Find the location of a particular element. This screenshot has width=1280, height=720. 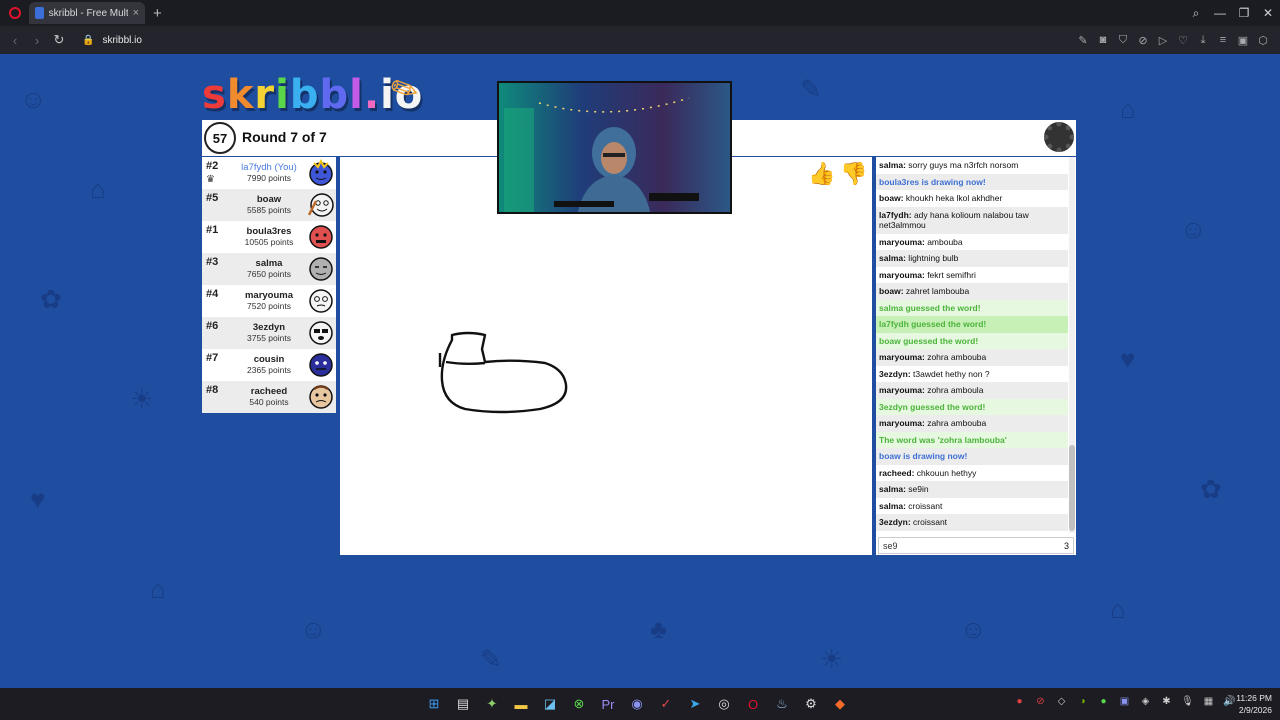

search-icon: ⌕ is located at coordinates (1196, 13).